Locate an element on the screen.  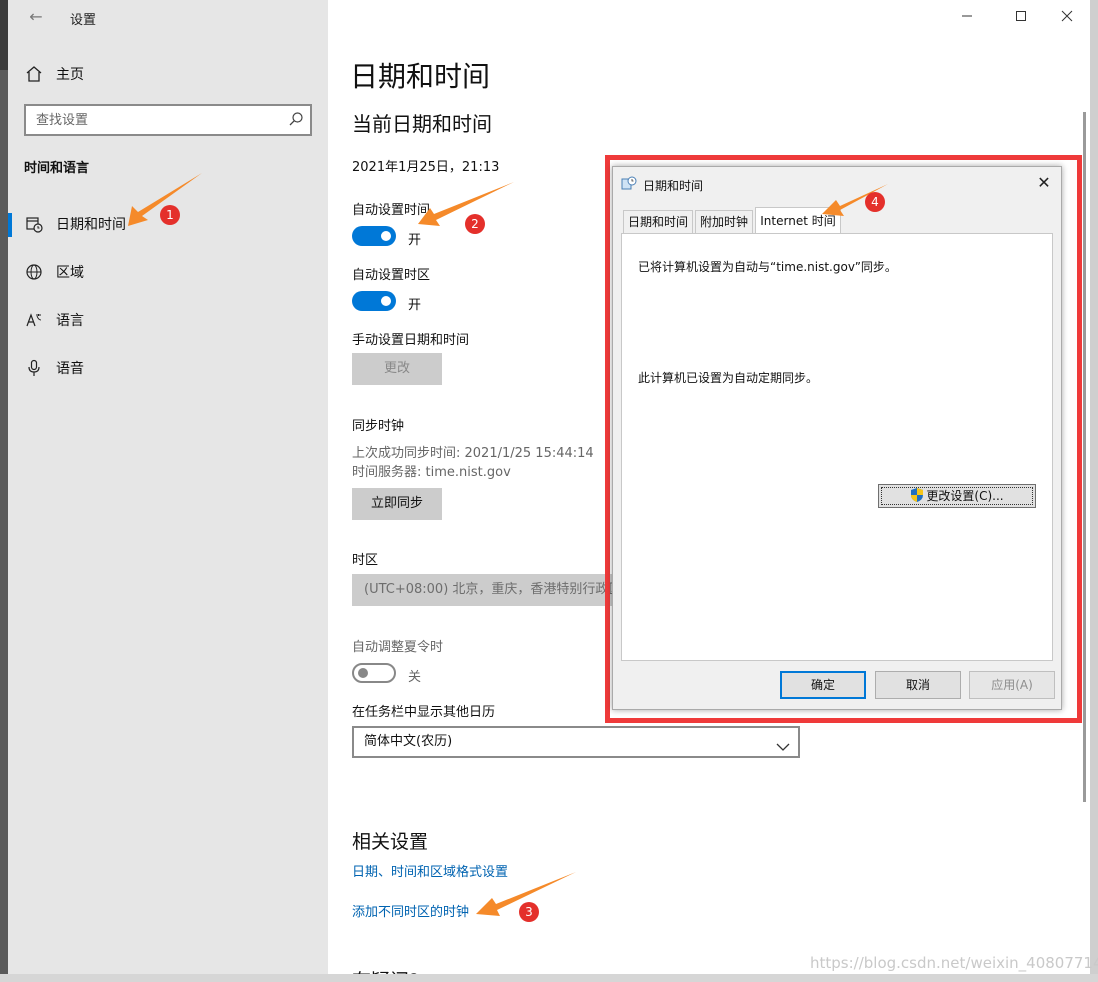
dialog-title: 日期和时间 is located at coordinates (673, 186).